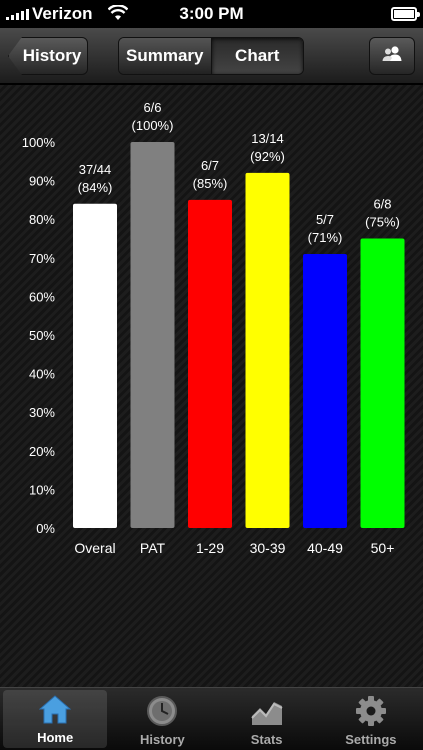  I want to click on bar-pat, so click(152, 335).